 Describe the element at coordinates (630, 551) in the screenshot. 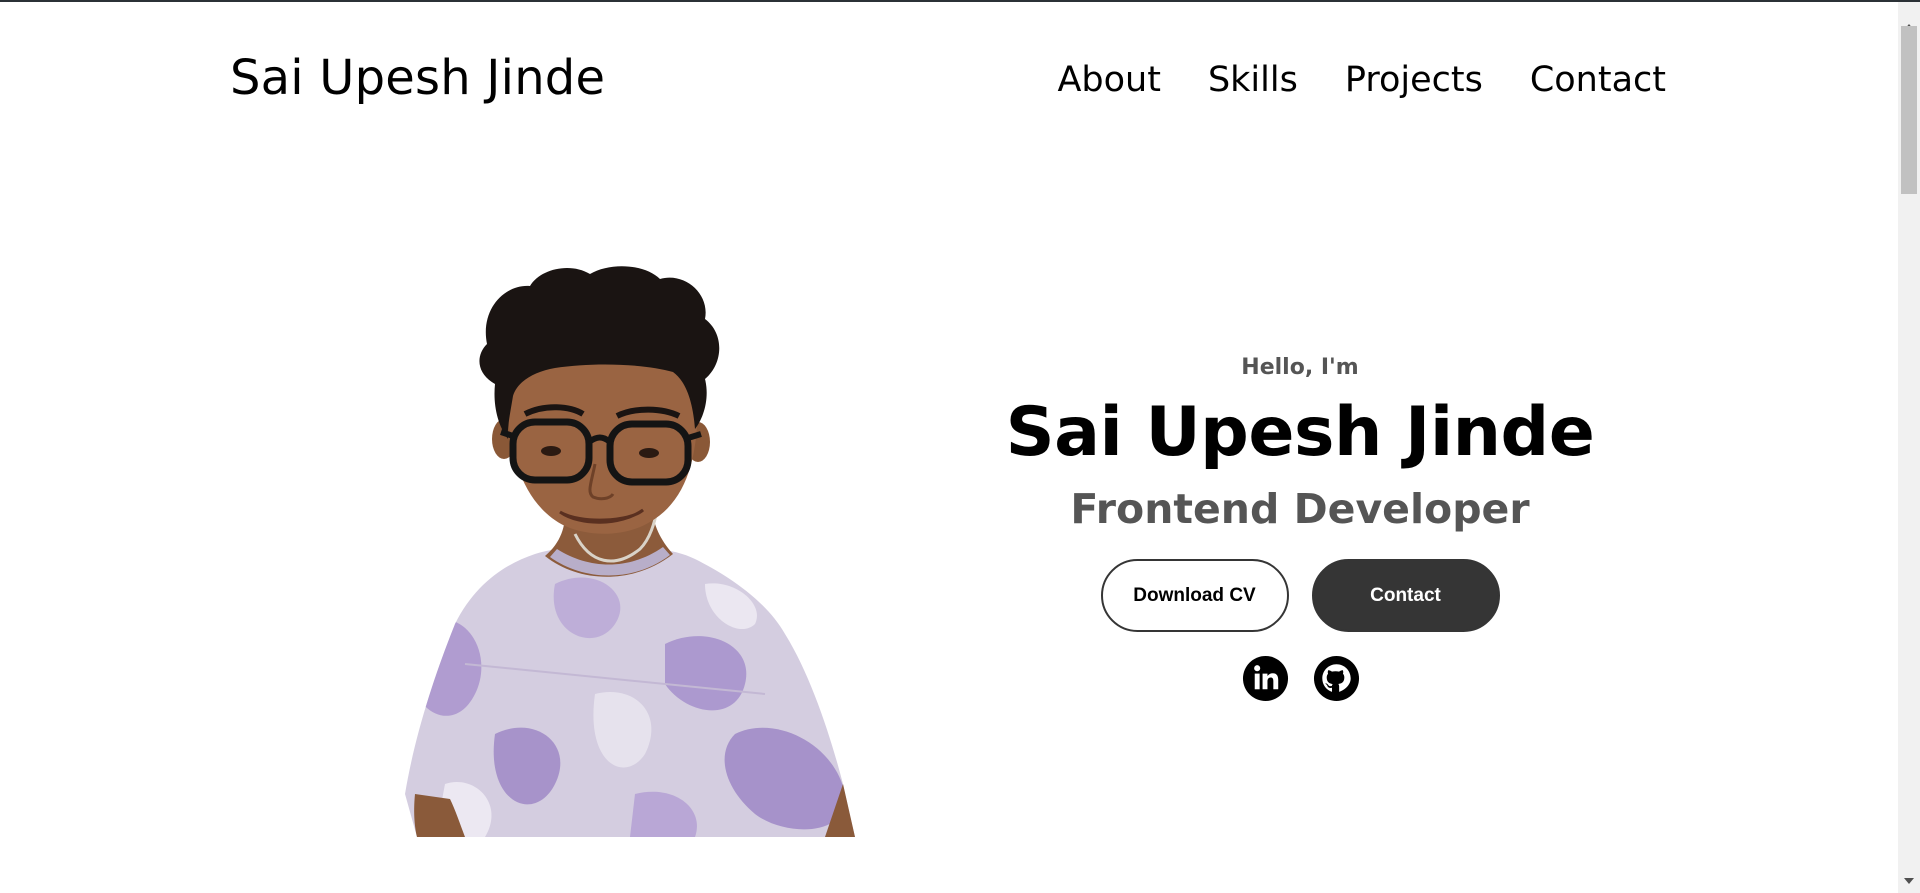

I see `profile-picture` at that location.